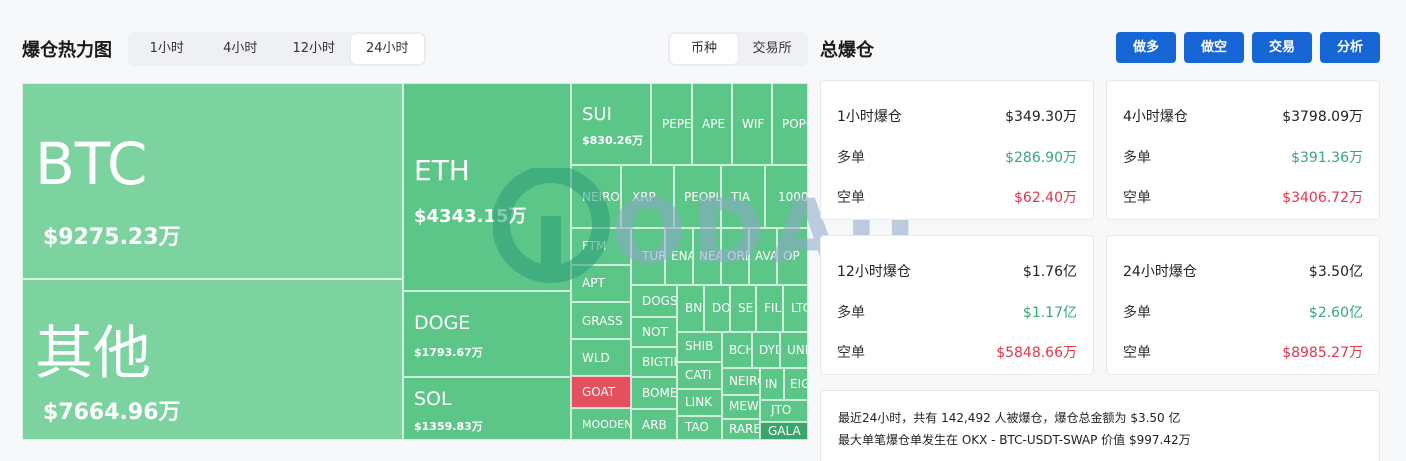 Image resolution: width=1406 pixels, height=461 pixels. I want to click on treemap-tile-dydx: DYD, so click(766, 350).